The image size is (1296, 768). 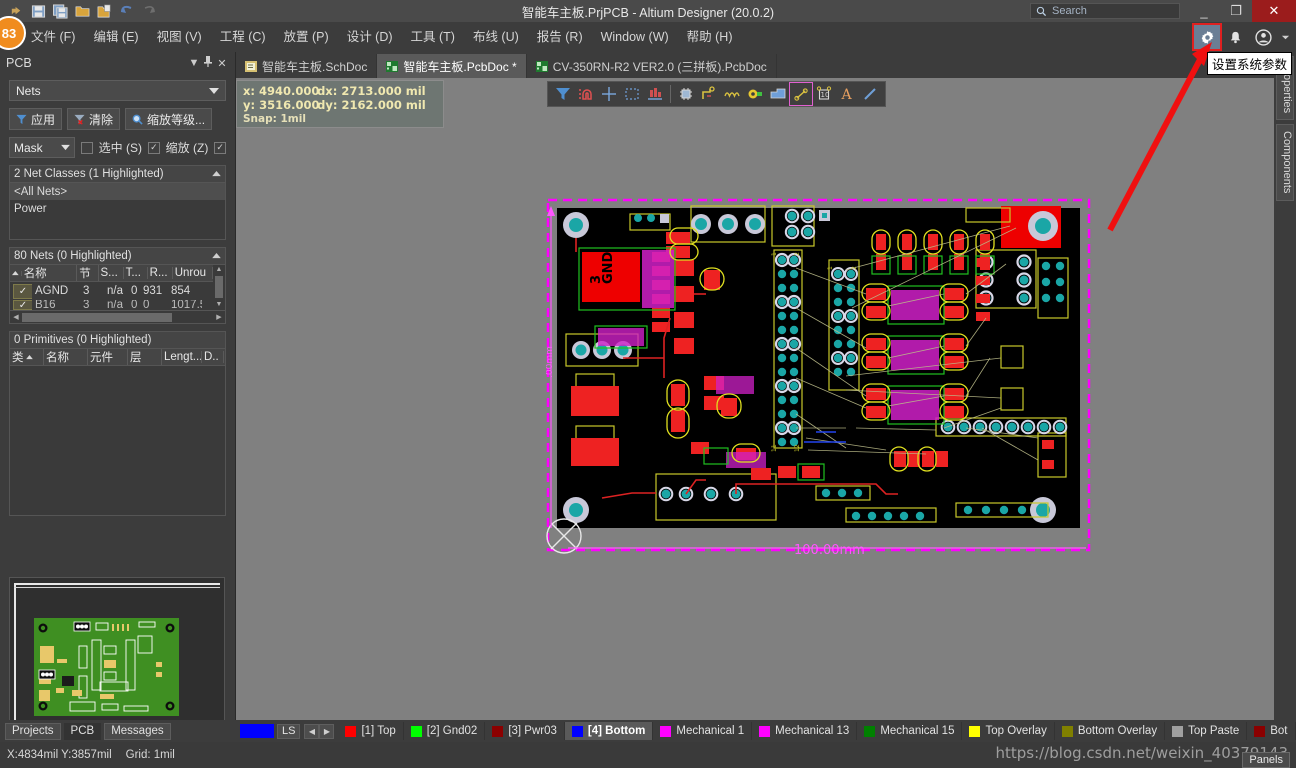 What do you see at coordinates (1204, 11) in the screenshot?
I see `minimize-button: _` at bounding box center [1204, 11].